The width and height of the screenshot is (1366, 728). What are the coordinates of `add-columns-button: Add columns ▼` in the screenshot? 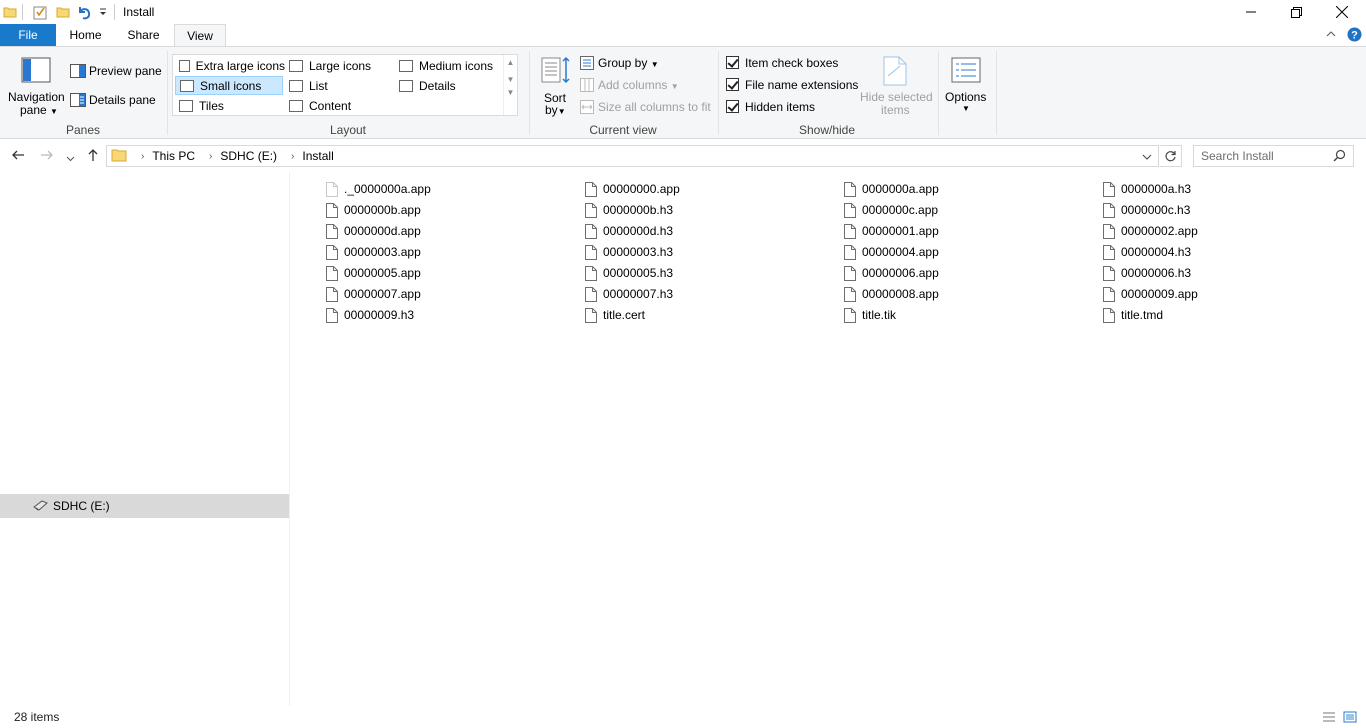 It's located at (638, 85).